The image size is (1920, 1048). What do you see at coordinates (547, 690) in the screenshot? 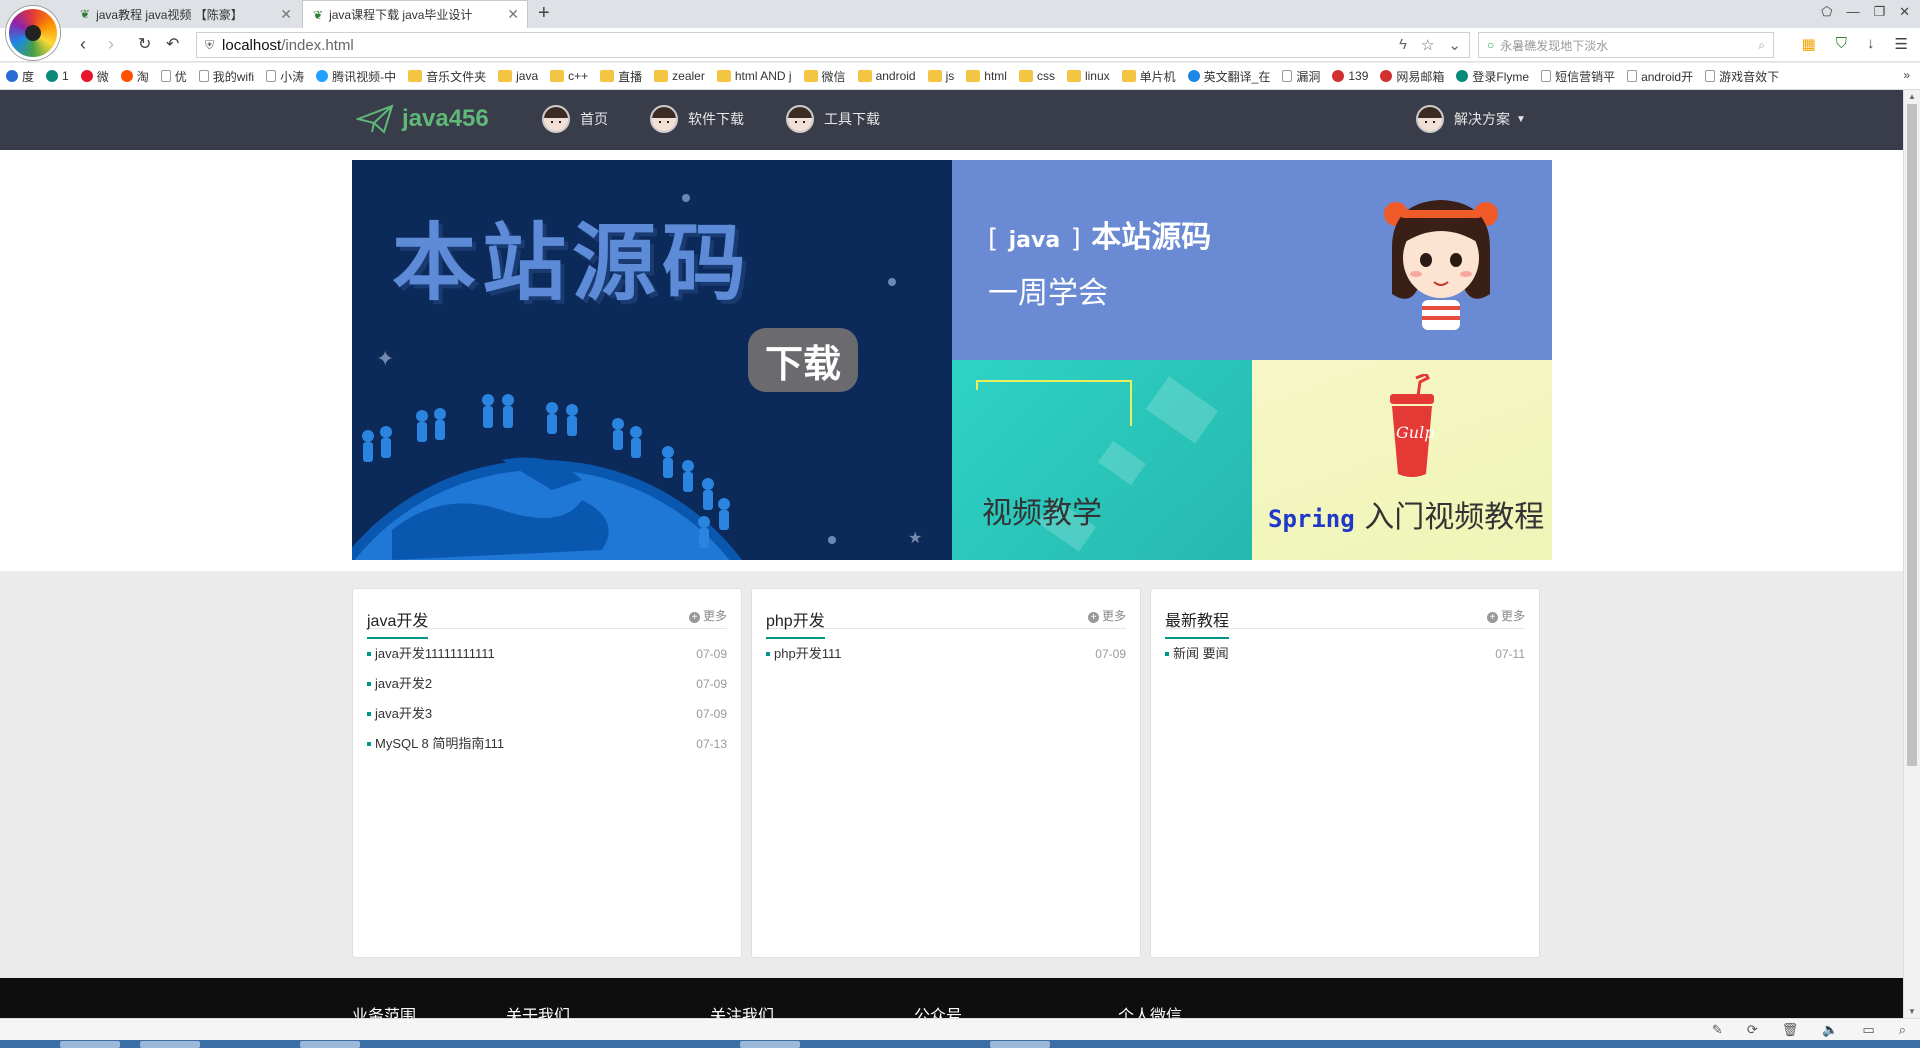
I see `list-item: java开发2 07-09` at bounding box center [547, 690].